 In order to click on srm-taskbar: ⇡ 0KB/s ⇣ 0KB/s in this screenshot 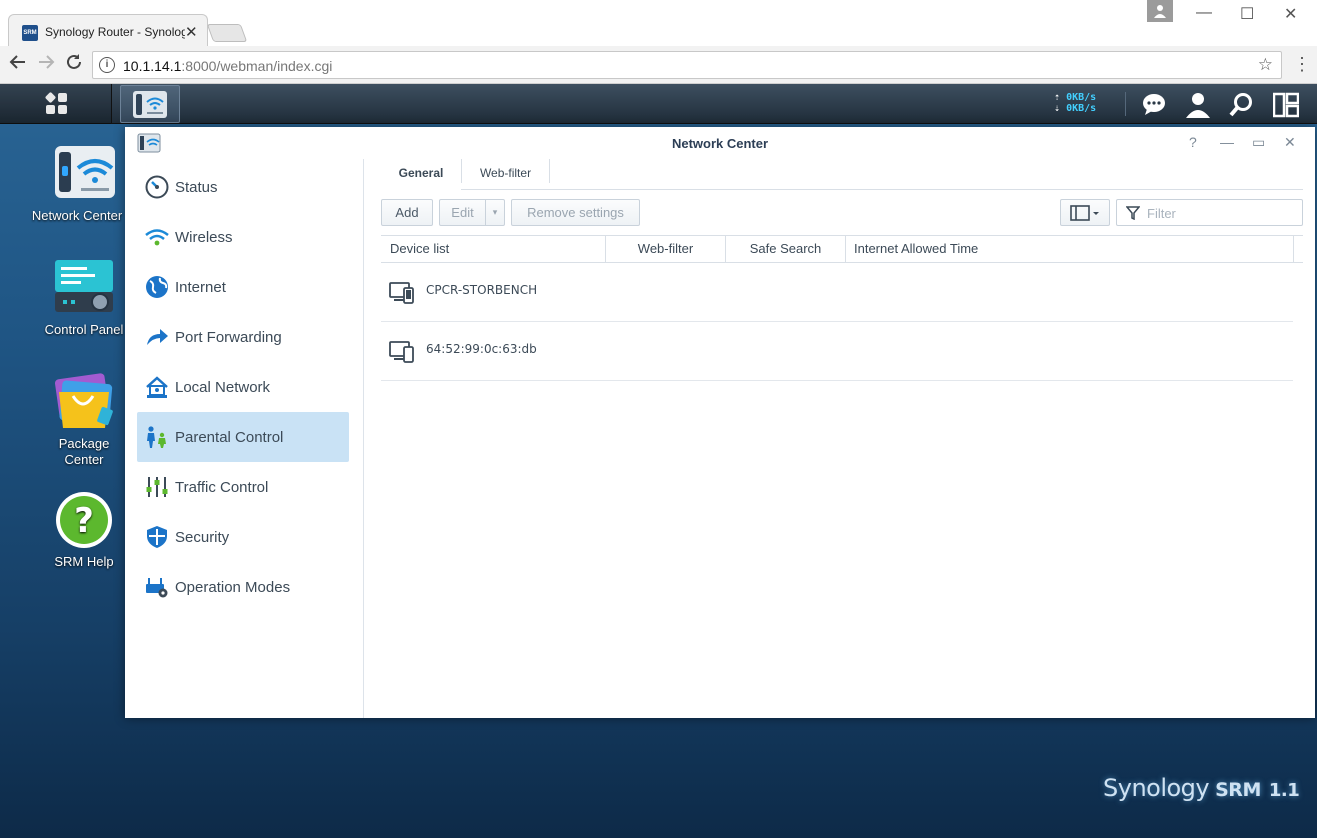, I will do `click(658, 104)`.